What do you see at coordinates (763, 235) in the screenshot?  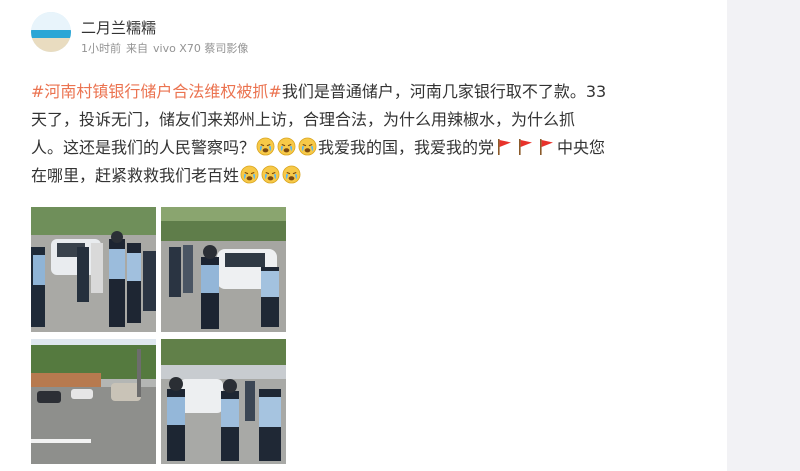 I see `page-background-gutter` at bounding box center [763, 235].